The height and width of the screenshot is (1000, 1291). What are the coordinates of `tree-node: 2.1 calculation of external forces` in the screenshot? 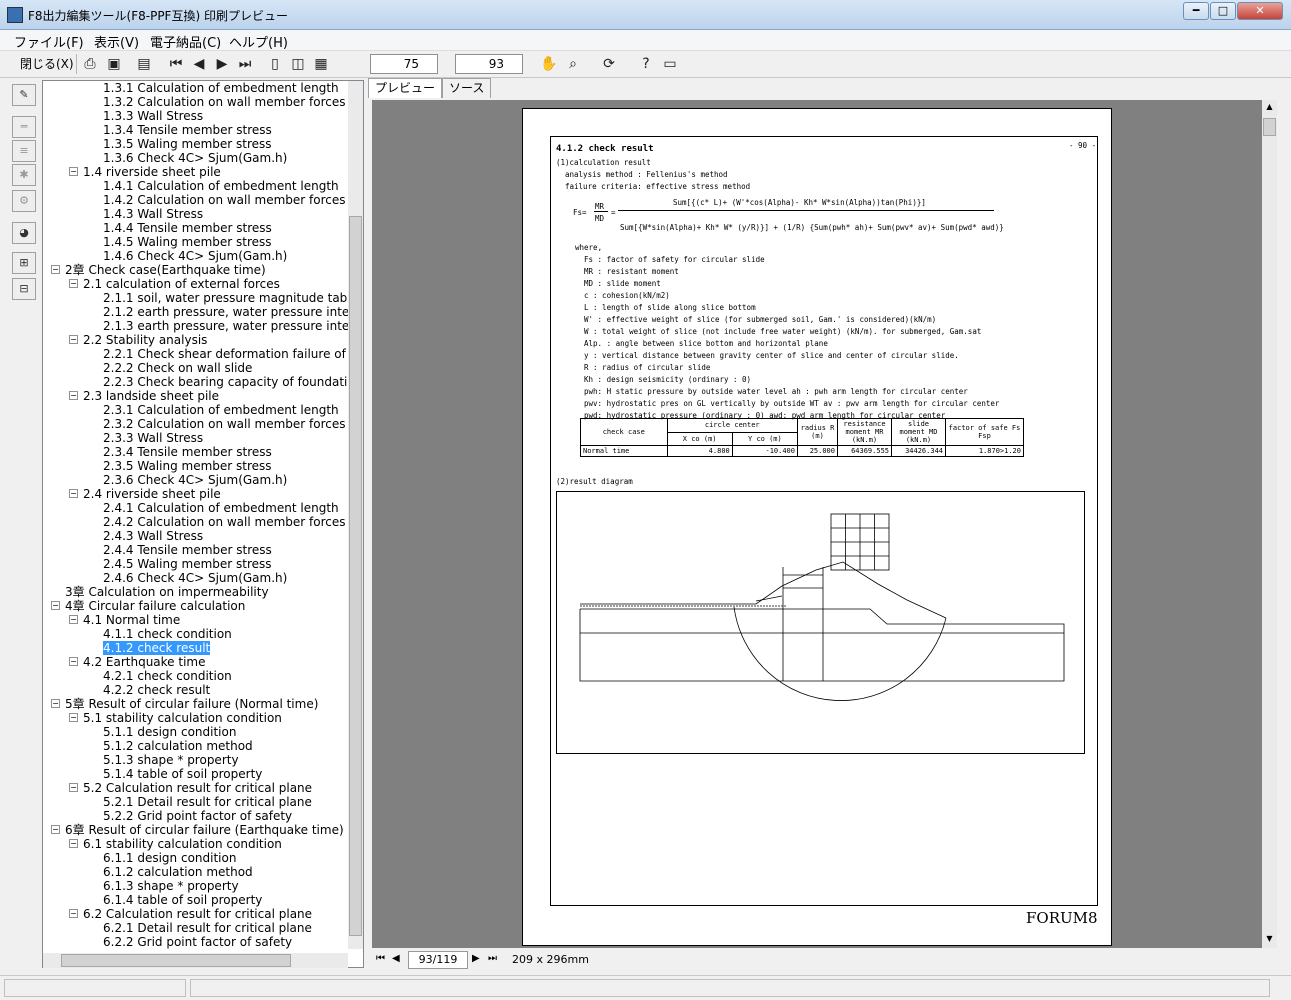 It's located at (181, 284).